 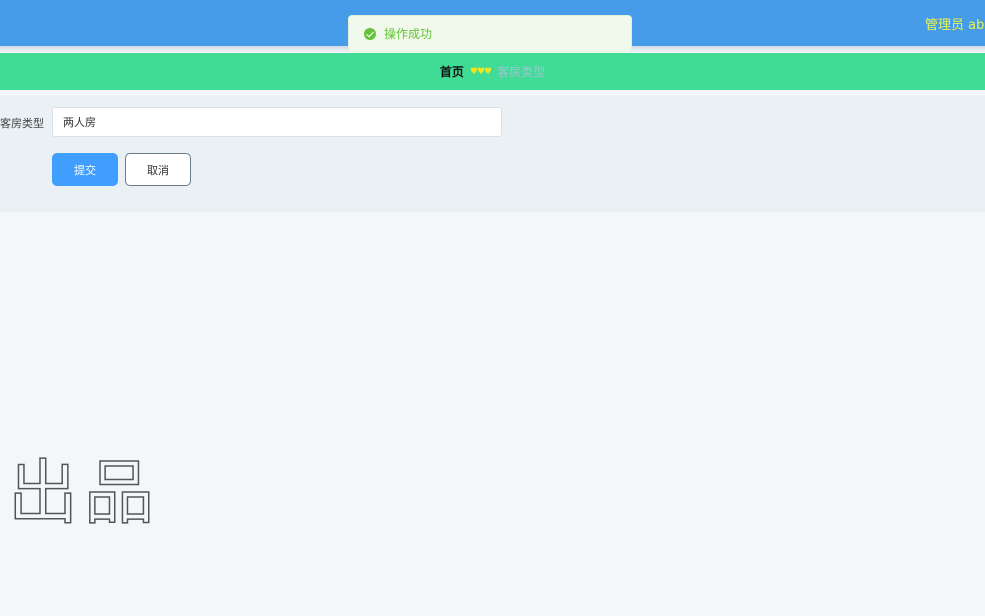 What do you see at coordinates (277, 122) in the screenshot?
I see `room-type-input` at bounding box center [277, 122].